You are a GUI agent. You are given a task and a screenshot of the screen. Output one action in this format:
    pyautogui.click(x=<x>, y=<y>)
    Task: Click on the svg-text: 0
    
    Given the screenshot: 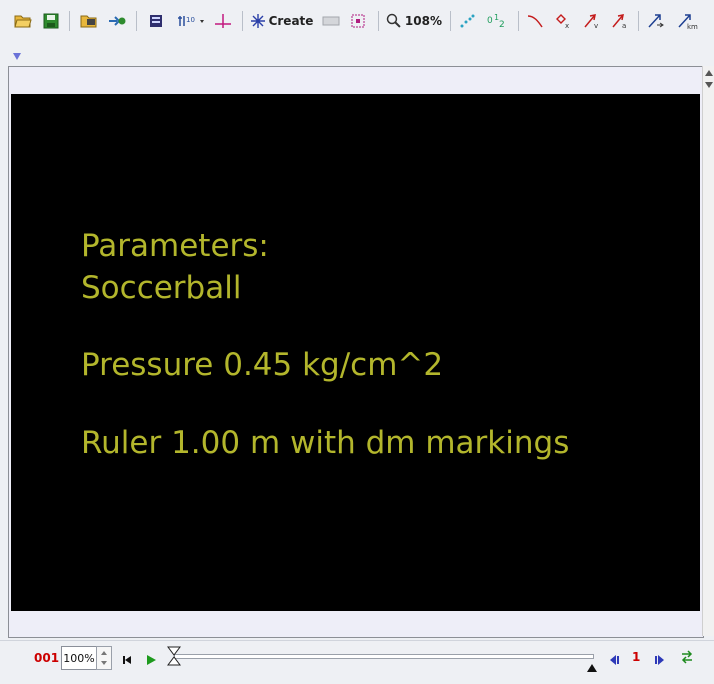 What is the action you would take?
    pyautogui.click(x=490, y=21)
    